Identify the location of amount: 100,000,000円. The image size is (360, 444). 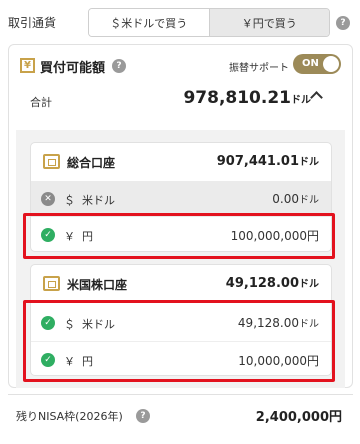
(275, 235).